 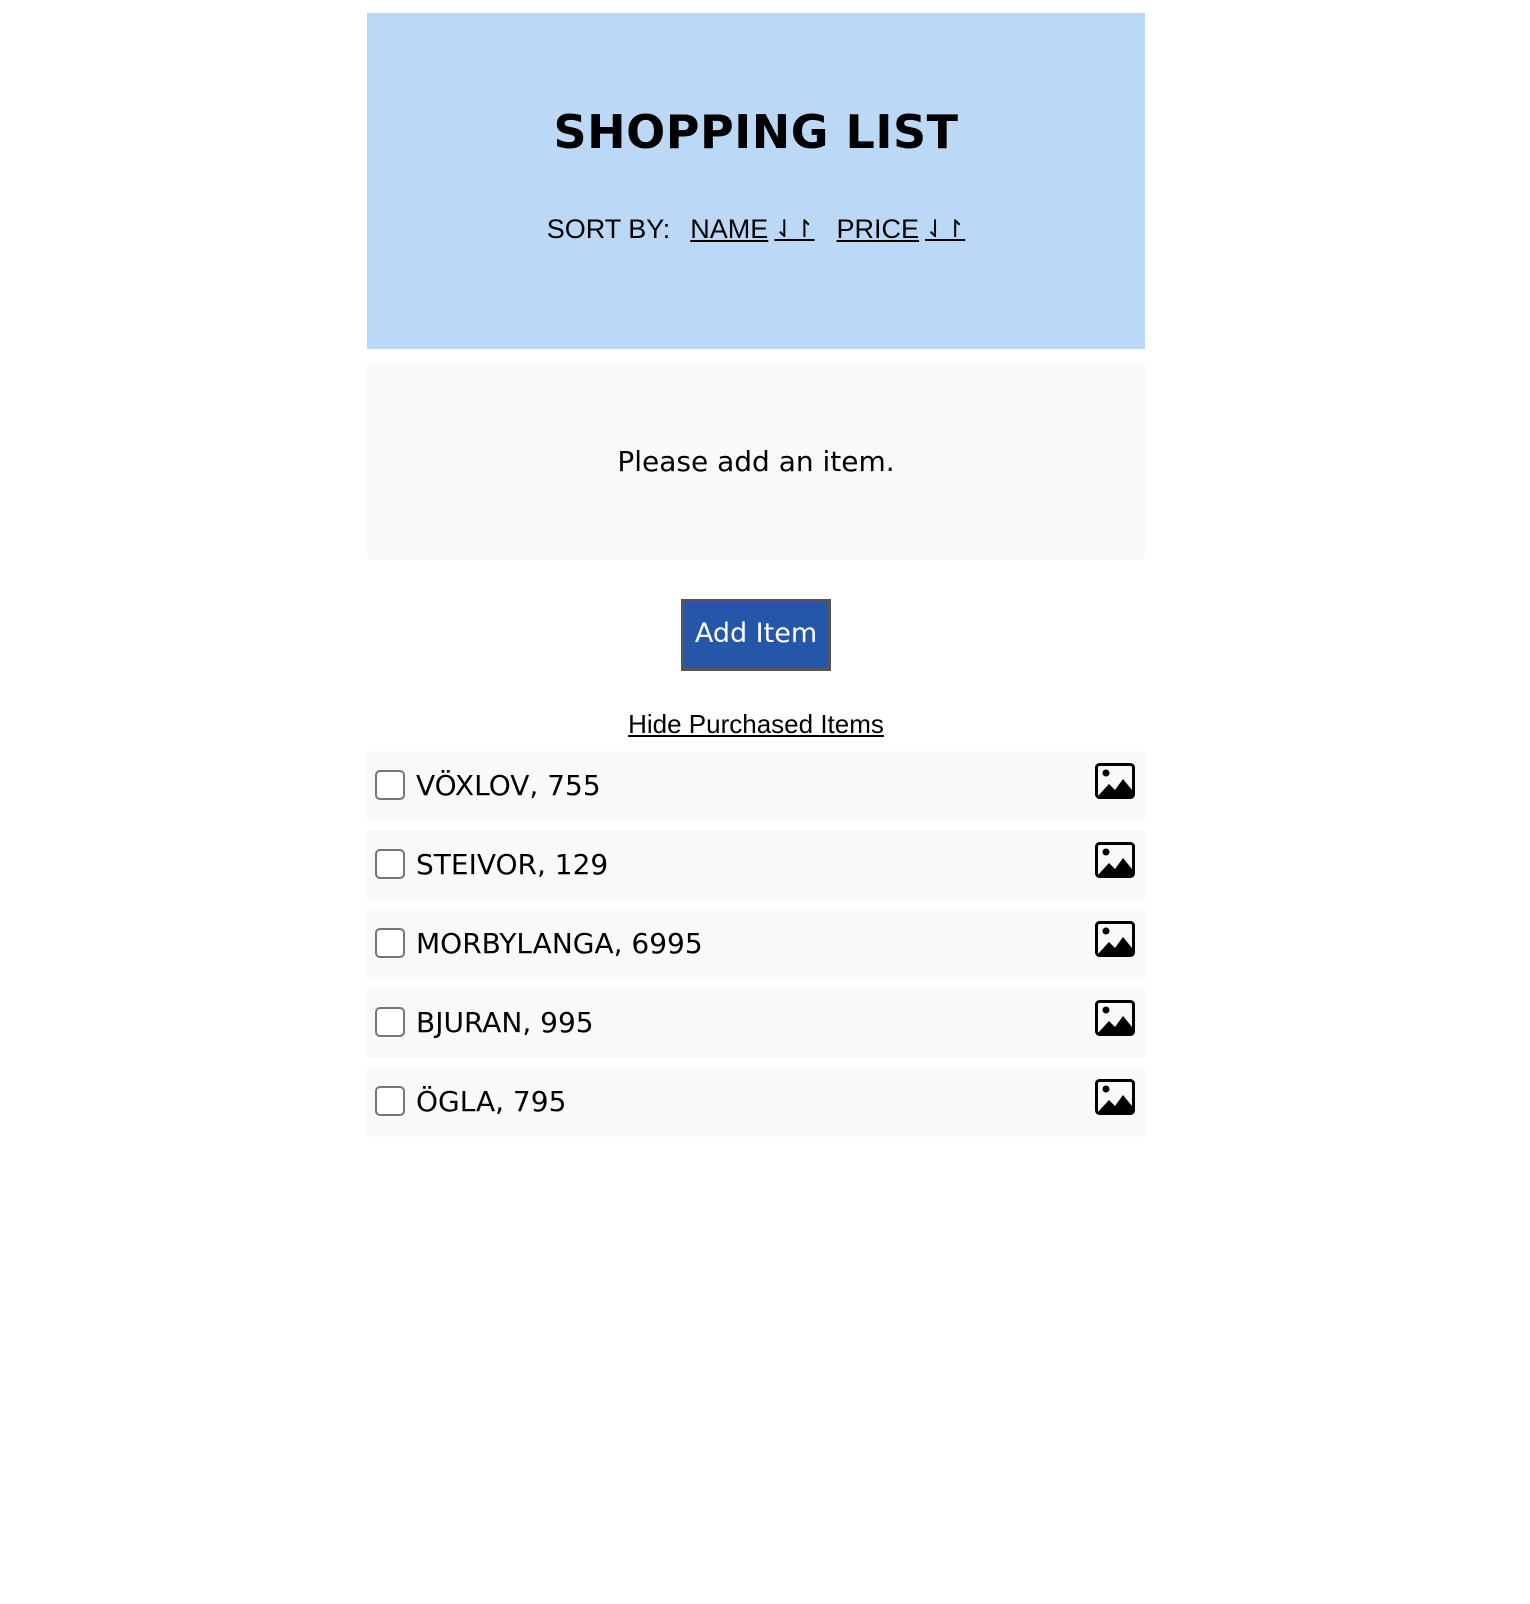 What do you see at coordinates (756, 724) in the screenshot?
I see `hide-purchased-link: Hide Purchased Items` at bounding box center [756, 724].